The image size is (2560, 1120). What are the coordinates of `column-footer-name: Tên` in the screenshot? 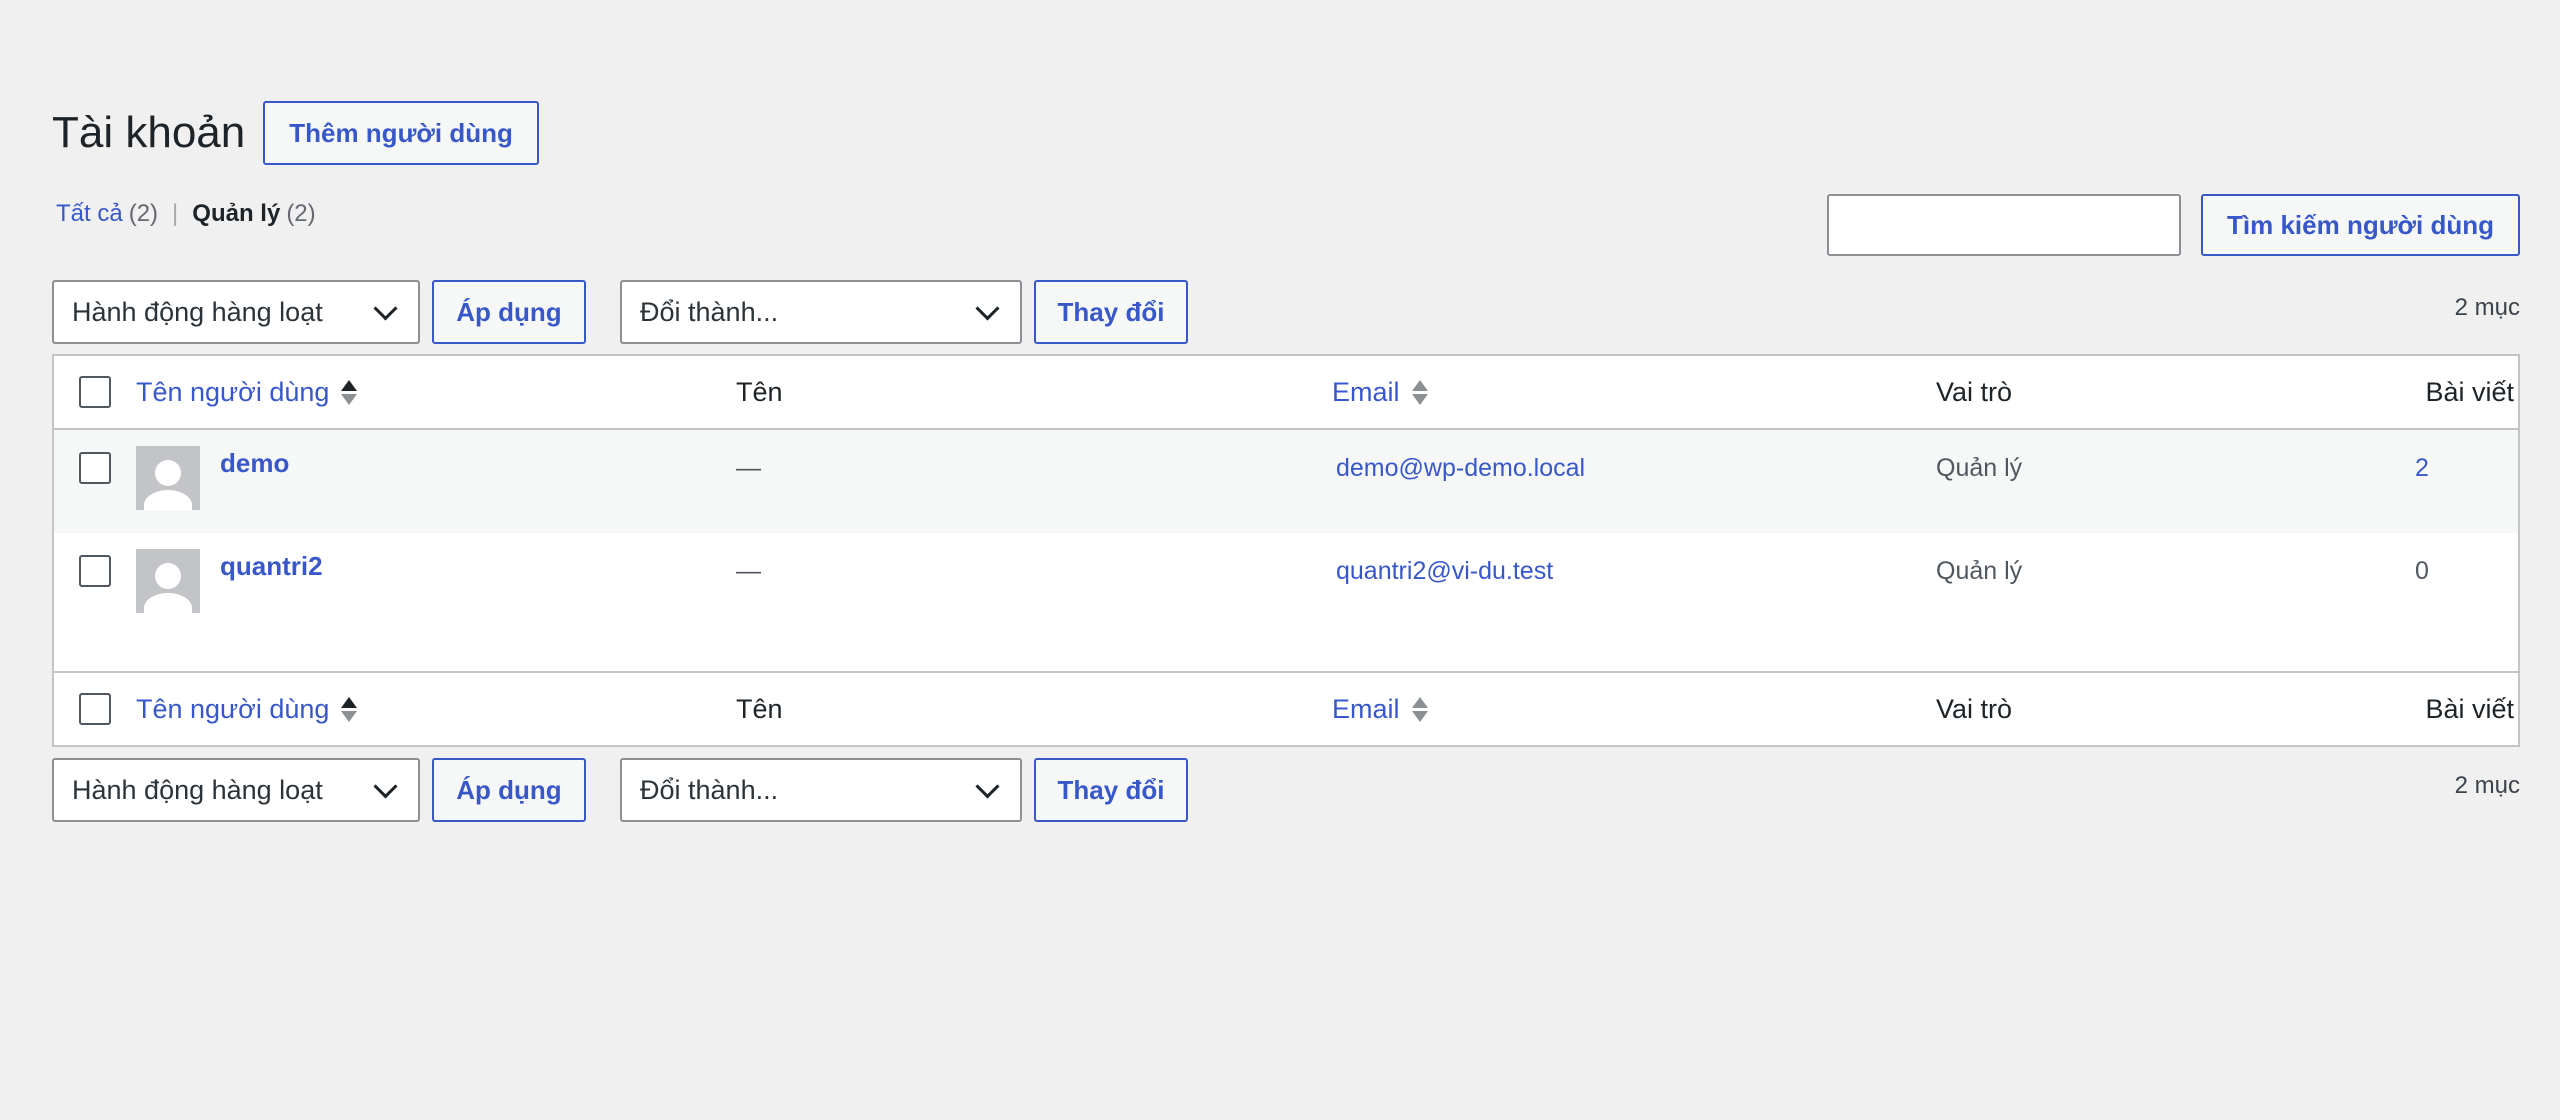 It's located at (759, 708).